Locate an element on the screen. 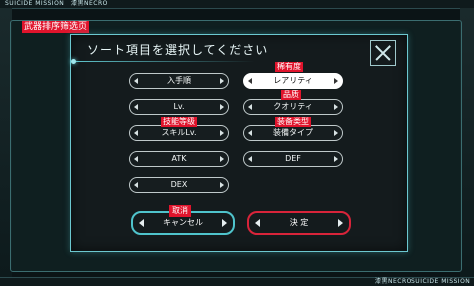 Image resolution: width=474 pixels, height=286 pixels. annotation-rarity: 稀有度 is located at coordinates (289, 67).